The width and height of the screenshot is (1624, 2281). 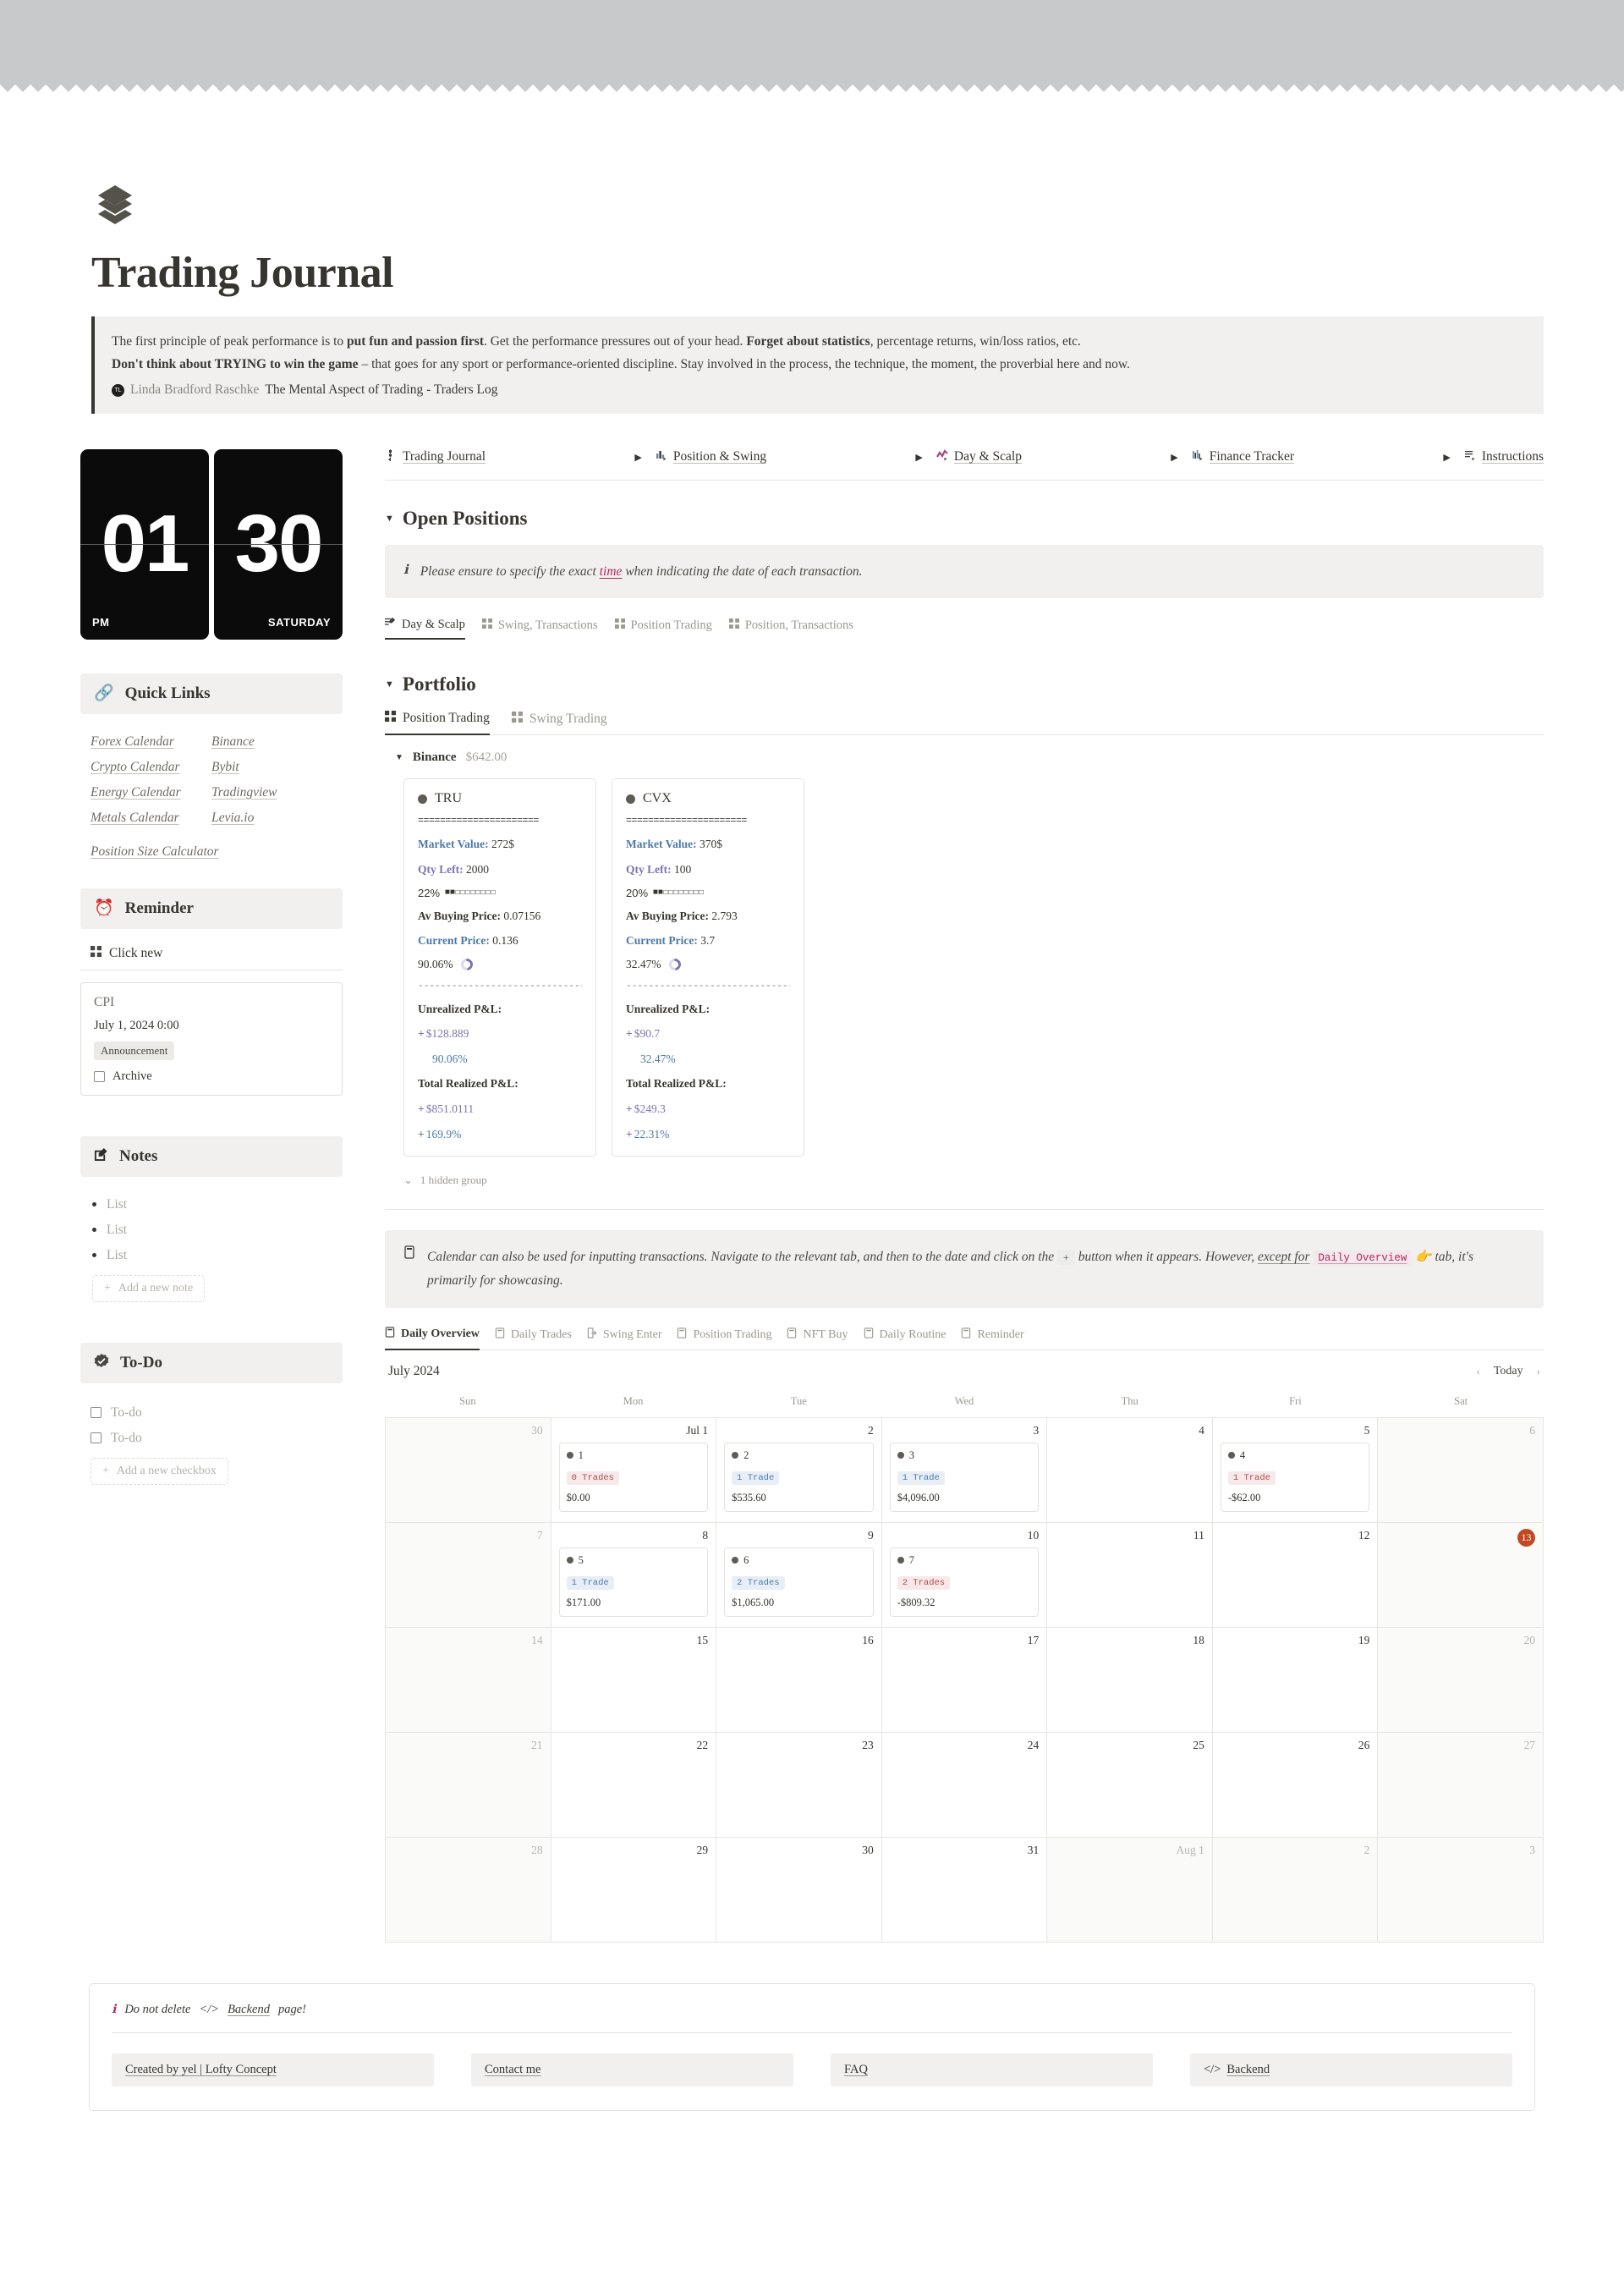 I want to click on today-button: Today, so click(x=1508, y=1371).